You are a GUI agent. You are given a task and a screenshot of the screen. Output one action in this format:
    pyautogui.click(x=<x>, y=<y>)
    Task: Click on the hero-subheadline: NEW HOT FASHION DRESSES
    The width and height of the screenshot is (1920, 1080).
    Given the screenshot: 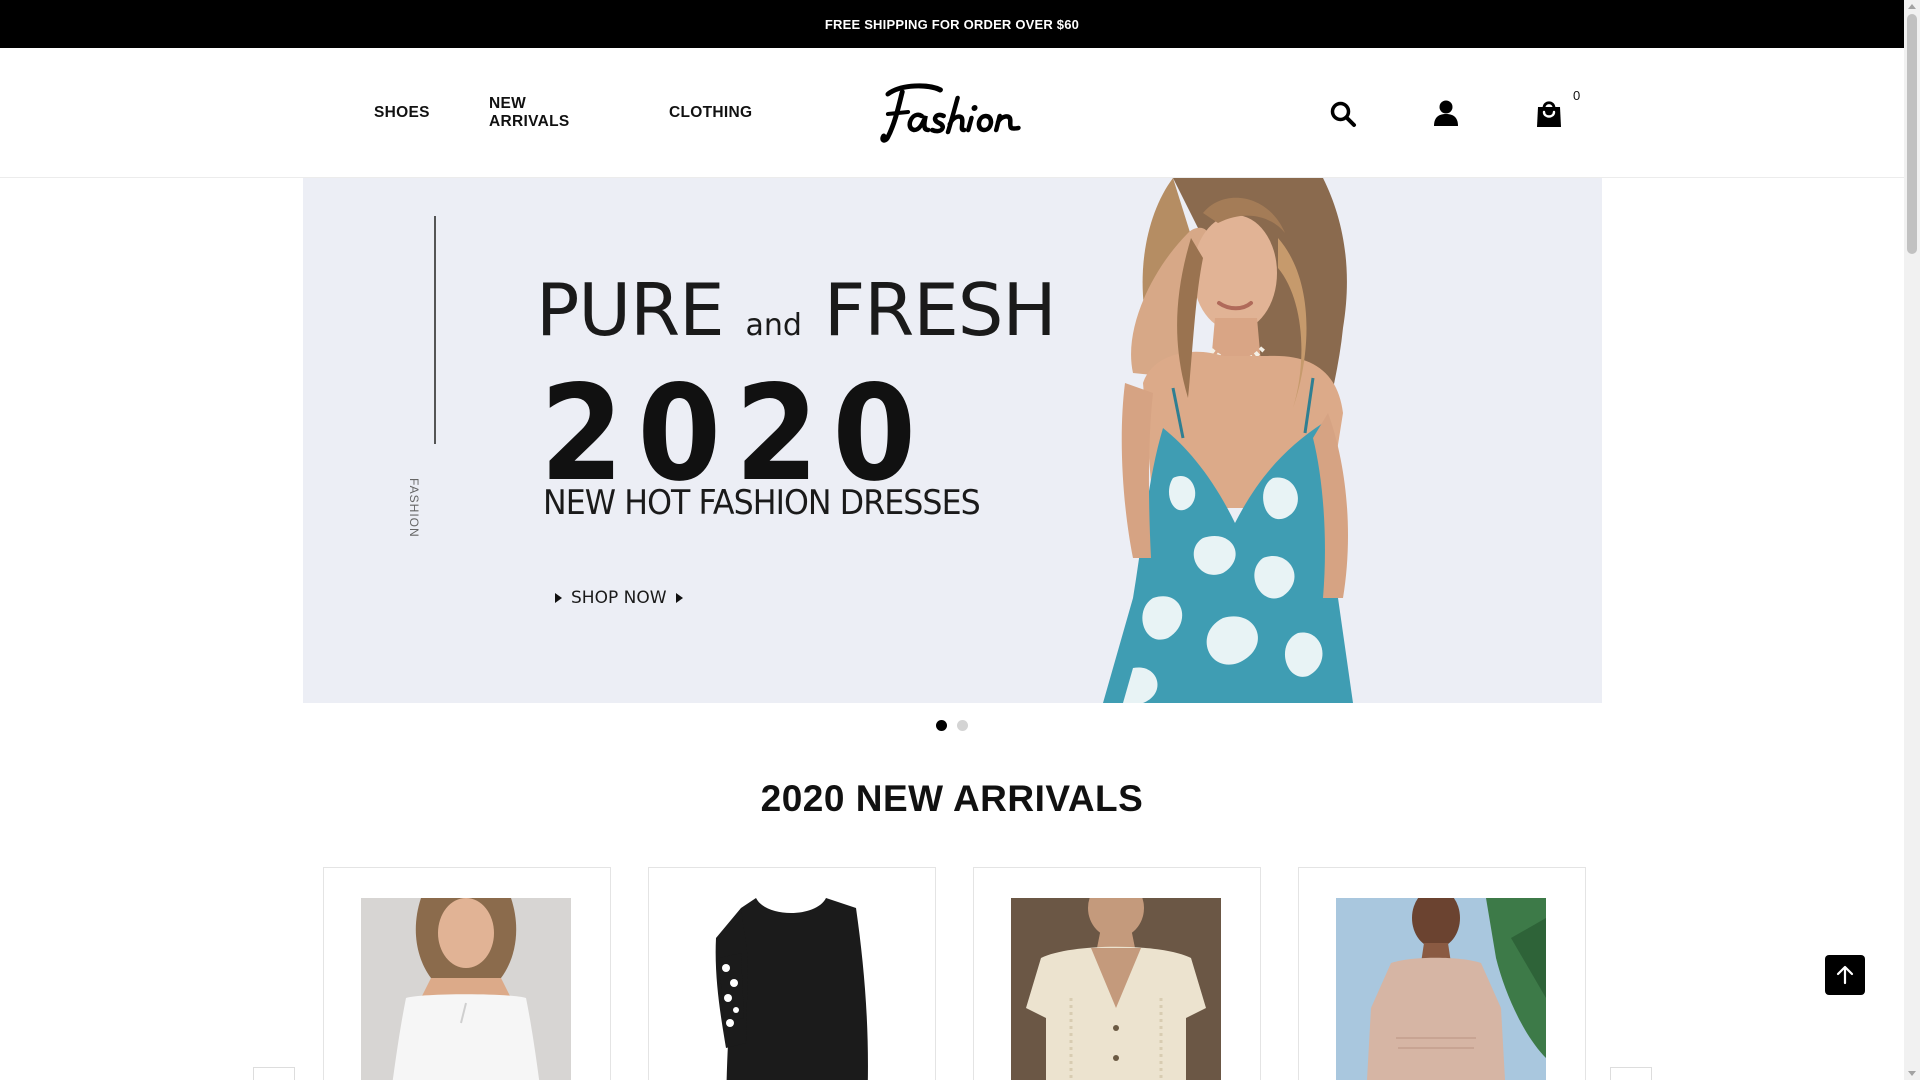 What is the action you would take?
    pyautogui.click(x=762, y=503)
    